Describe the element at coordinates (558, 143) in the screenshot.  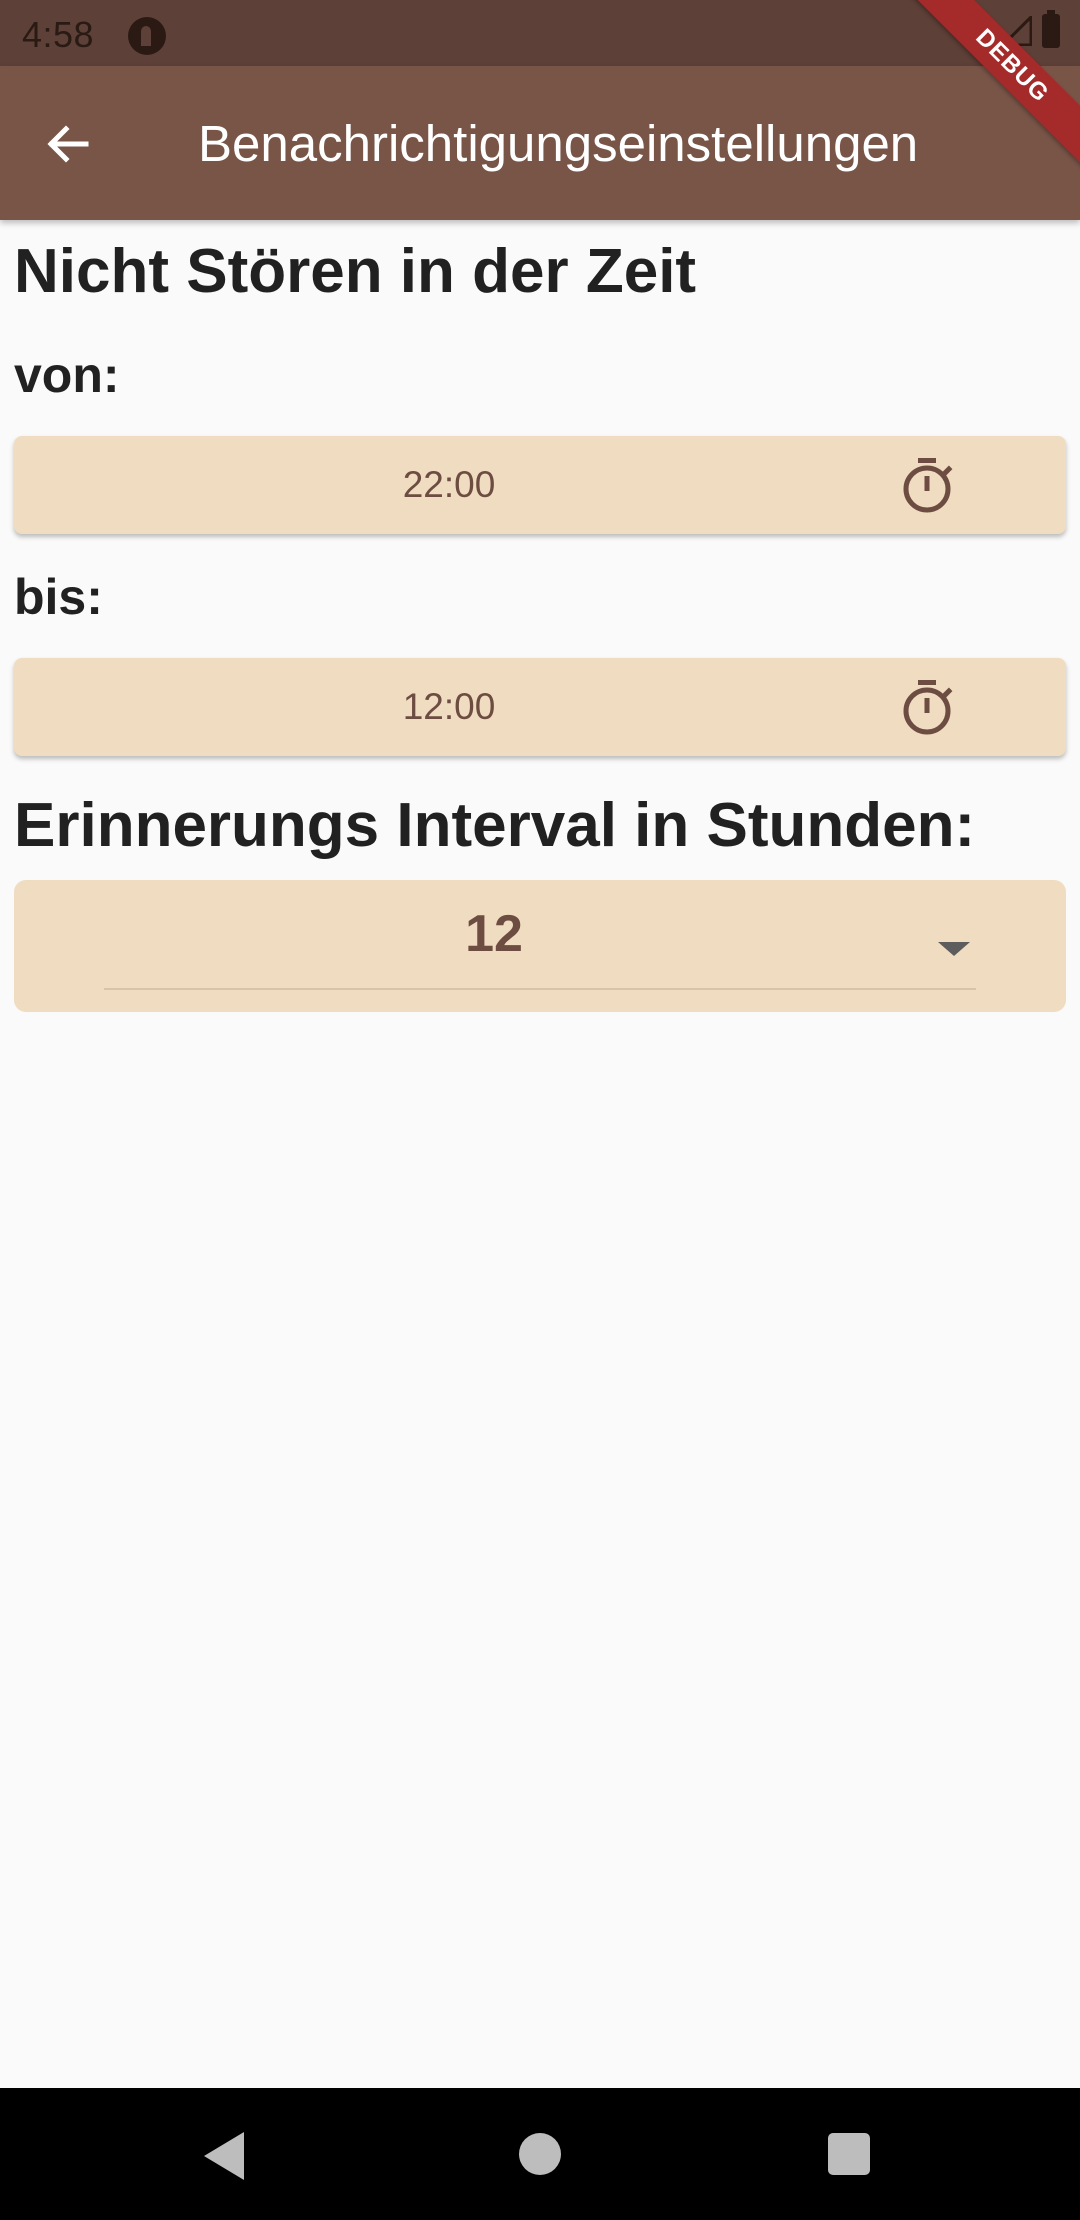
I see `page-title: Benachrichtigungseinstellungen` at that location.